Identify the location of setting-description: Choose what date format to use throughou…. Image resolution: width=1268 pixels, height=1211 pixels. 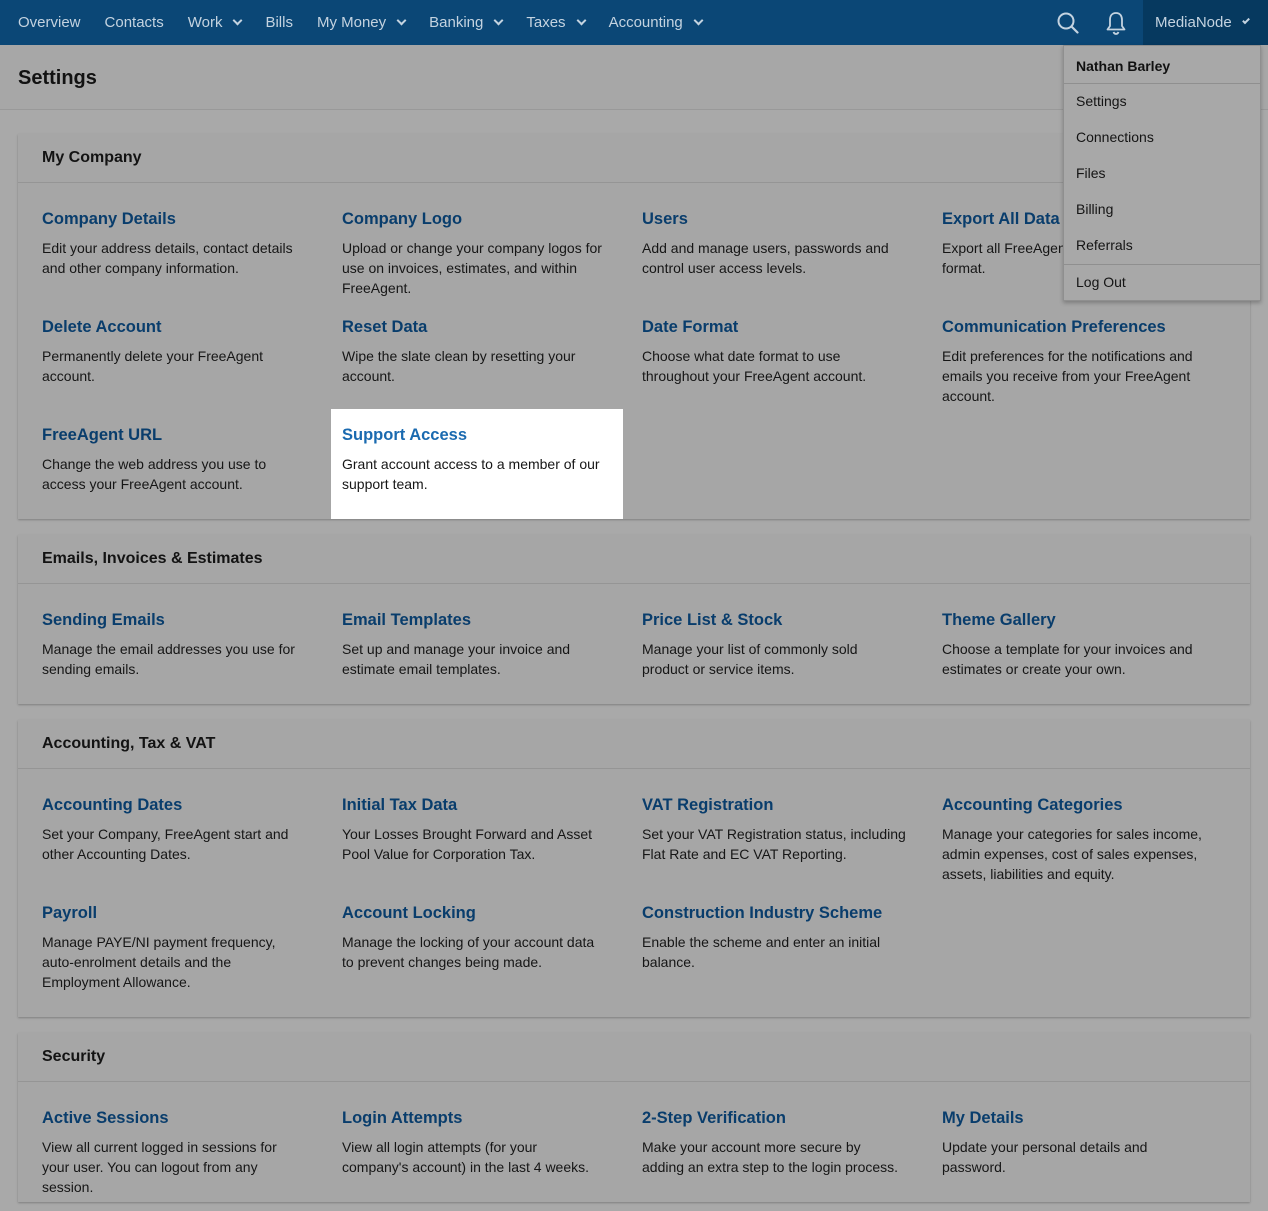
(754, 366).